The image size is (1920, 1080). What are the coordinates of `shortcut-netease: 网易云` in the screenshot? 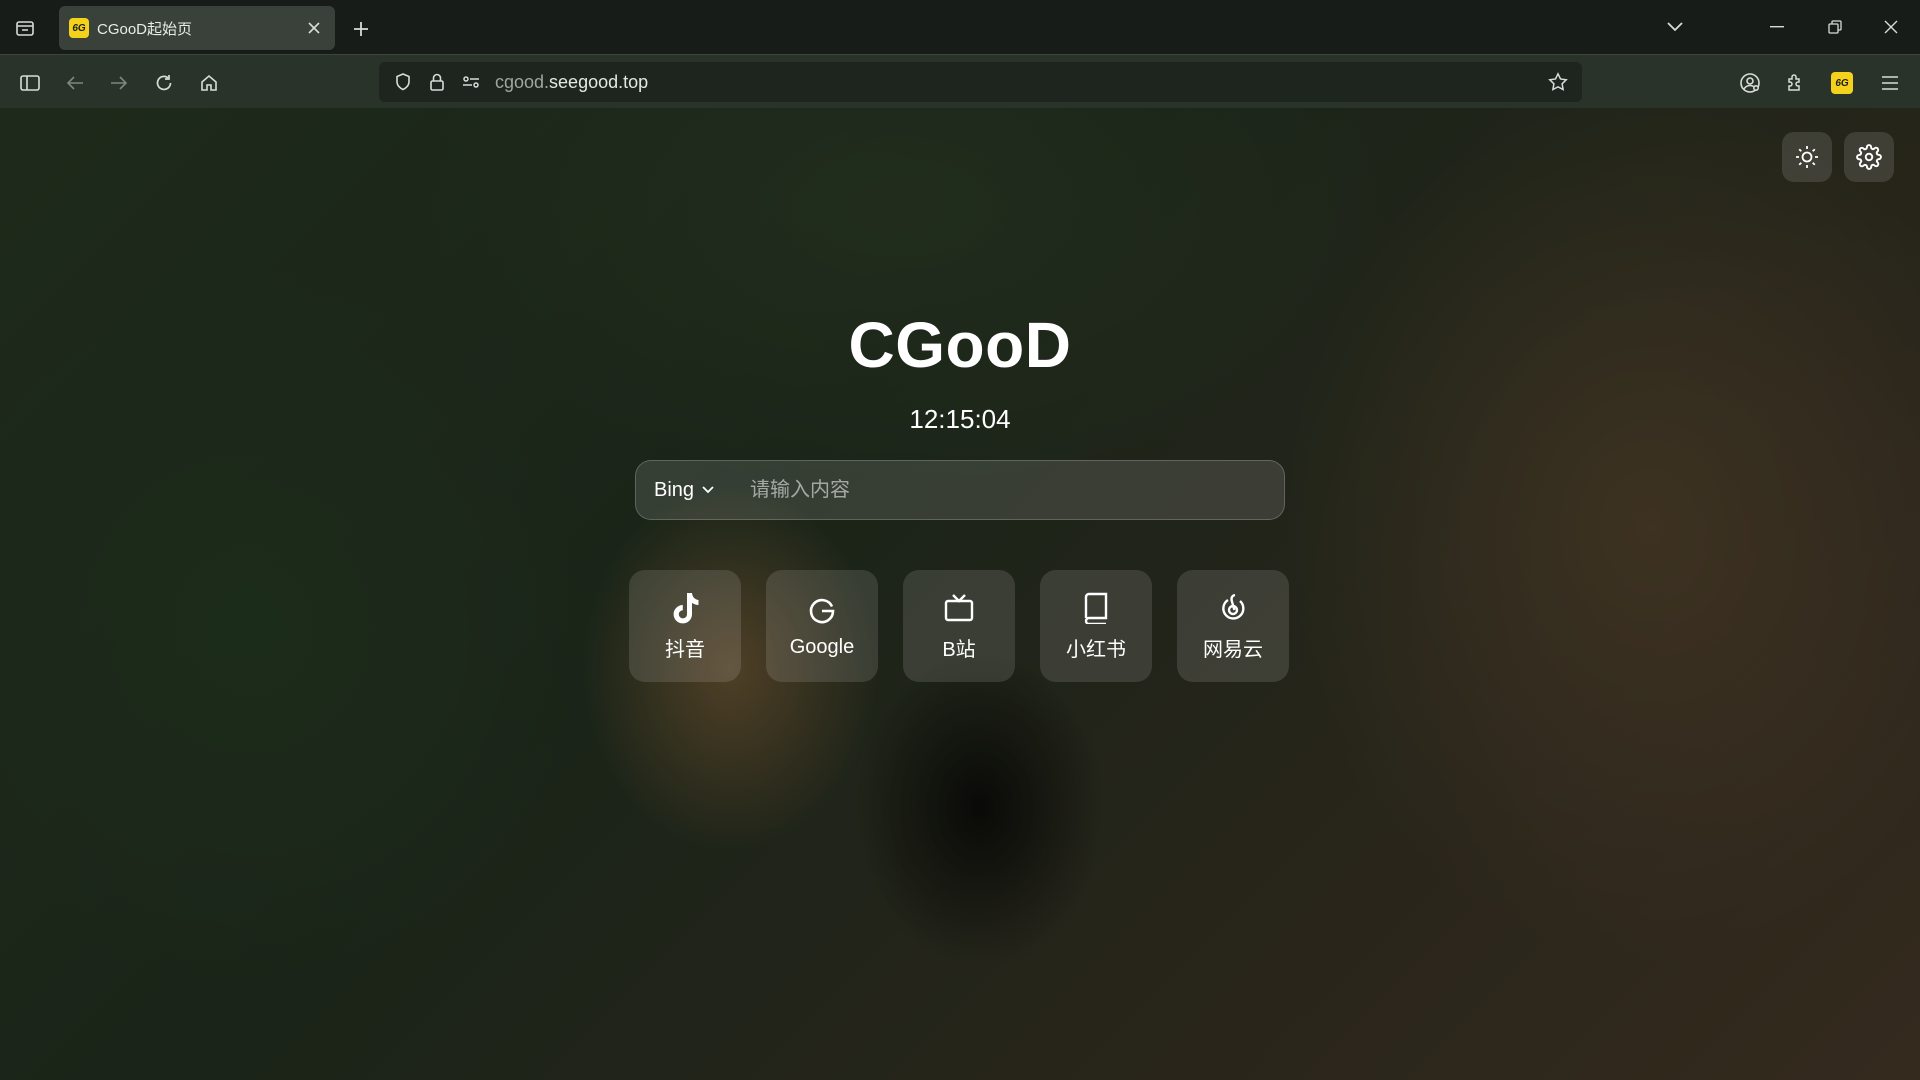 It's located at (1233, 626).